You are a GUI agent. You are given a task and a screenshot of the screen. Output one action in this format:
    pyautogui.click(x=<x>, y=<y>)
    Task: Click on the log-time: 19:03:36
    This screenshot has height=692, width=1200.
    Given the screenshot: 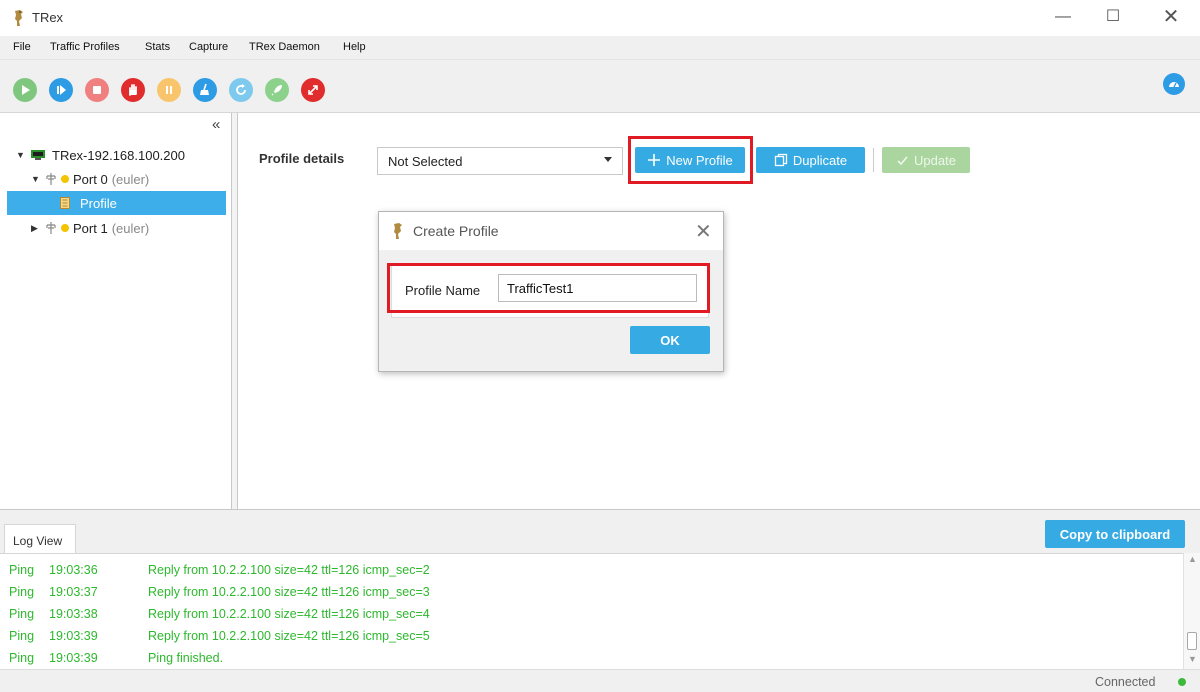 What is the action you would take?
    pyautogui.click(x=73, y=570)
    